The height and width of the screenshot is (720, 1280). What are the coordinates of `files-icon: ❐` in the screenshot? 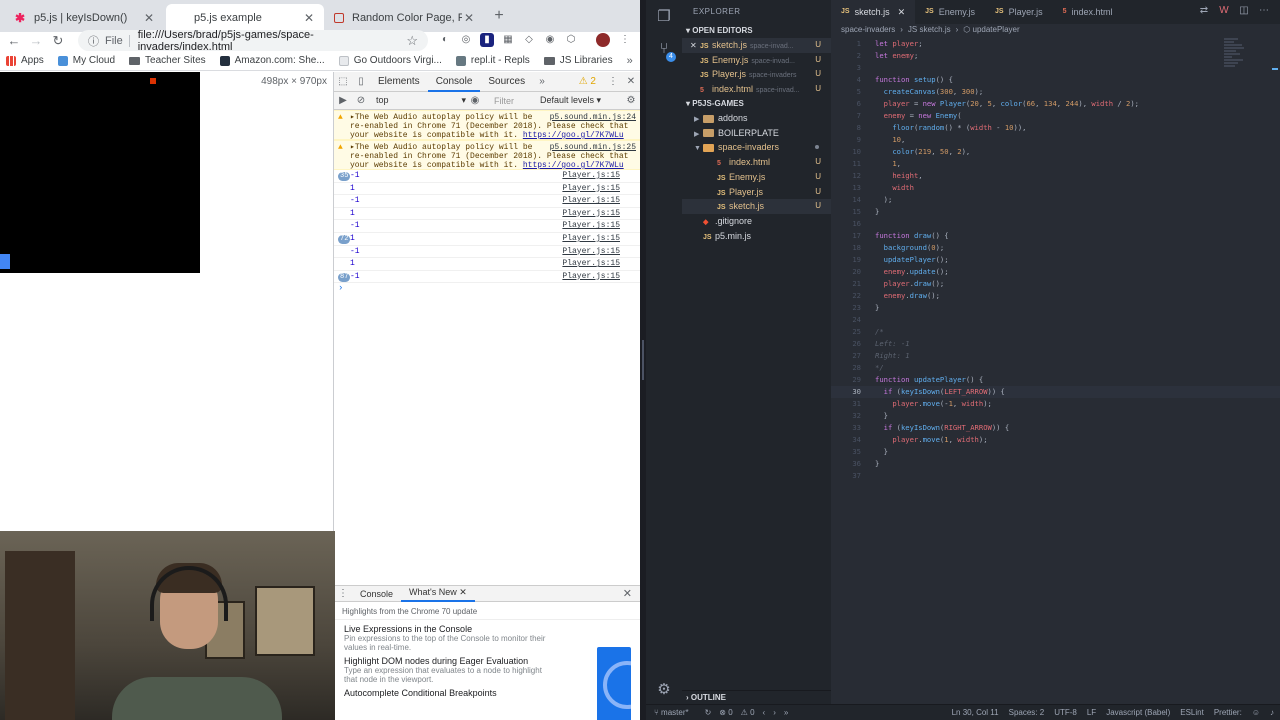 It's located at (664, 17).